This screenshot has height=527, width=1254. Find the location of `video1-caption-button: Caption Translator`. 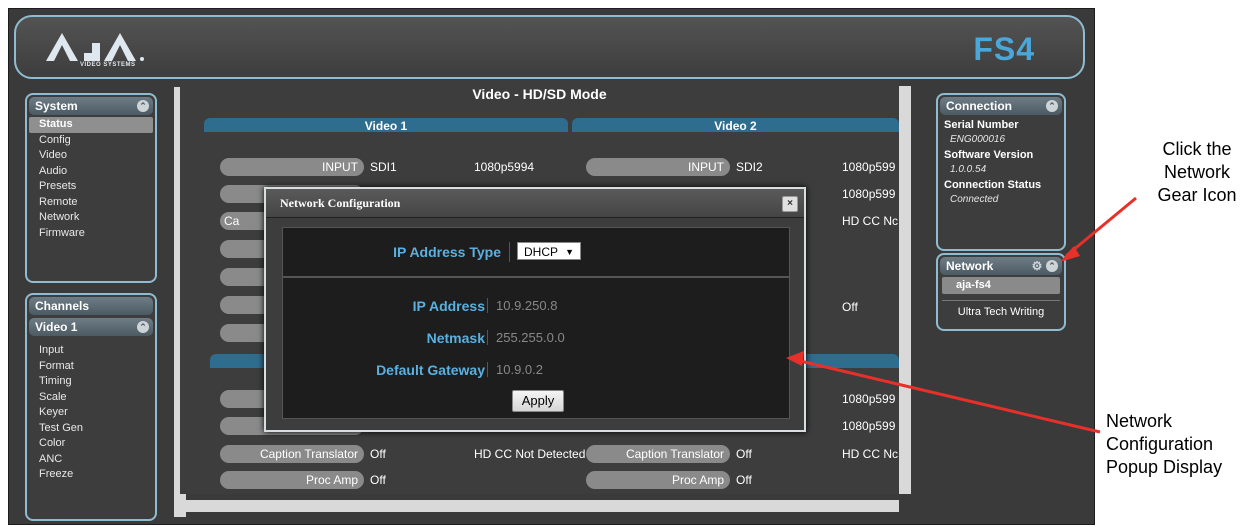

video1-caption-button: Caption Translator is located at coordinates (292, 454).